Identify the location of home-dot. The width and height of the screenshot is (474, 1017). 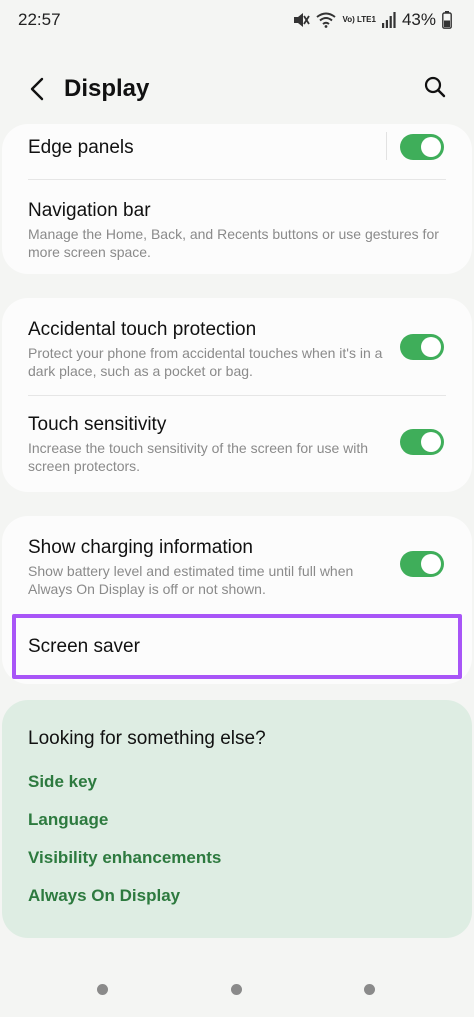
(236, 989).